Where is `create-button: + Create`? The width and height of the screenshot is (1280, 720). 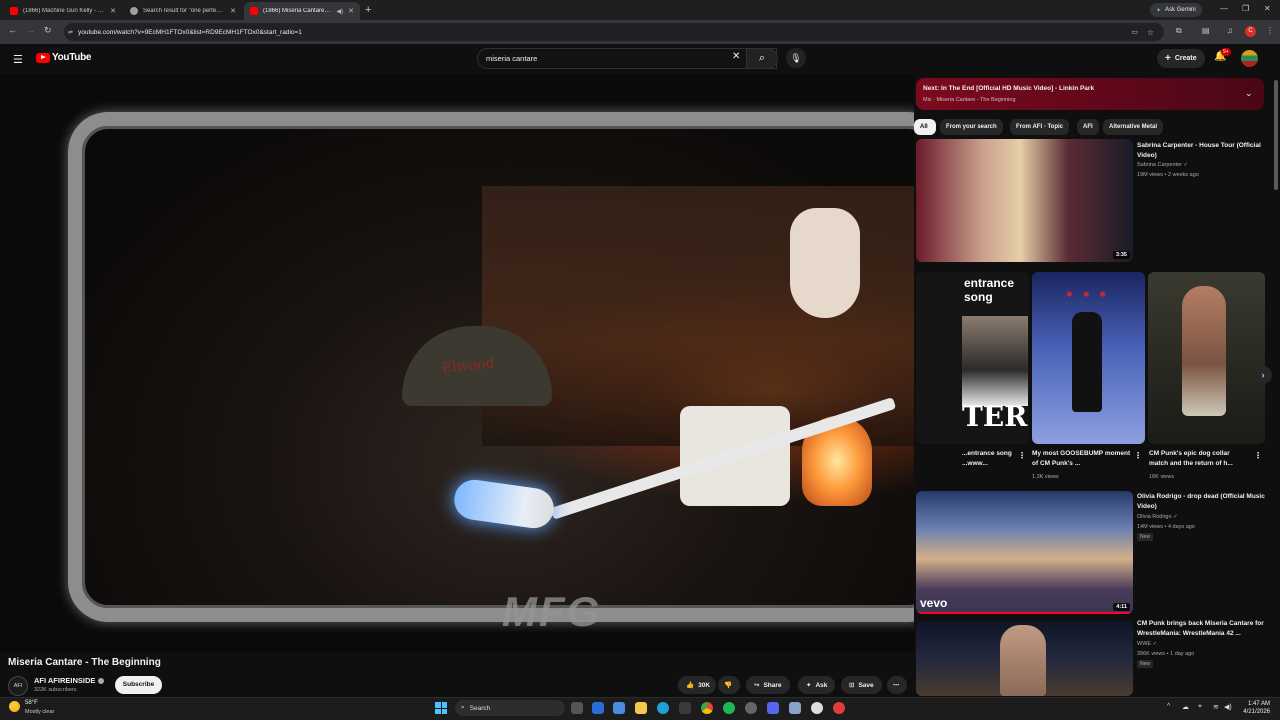 create-button: + Create is located at coordinates (1181, 58).